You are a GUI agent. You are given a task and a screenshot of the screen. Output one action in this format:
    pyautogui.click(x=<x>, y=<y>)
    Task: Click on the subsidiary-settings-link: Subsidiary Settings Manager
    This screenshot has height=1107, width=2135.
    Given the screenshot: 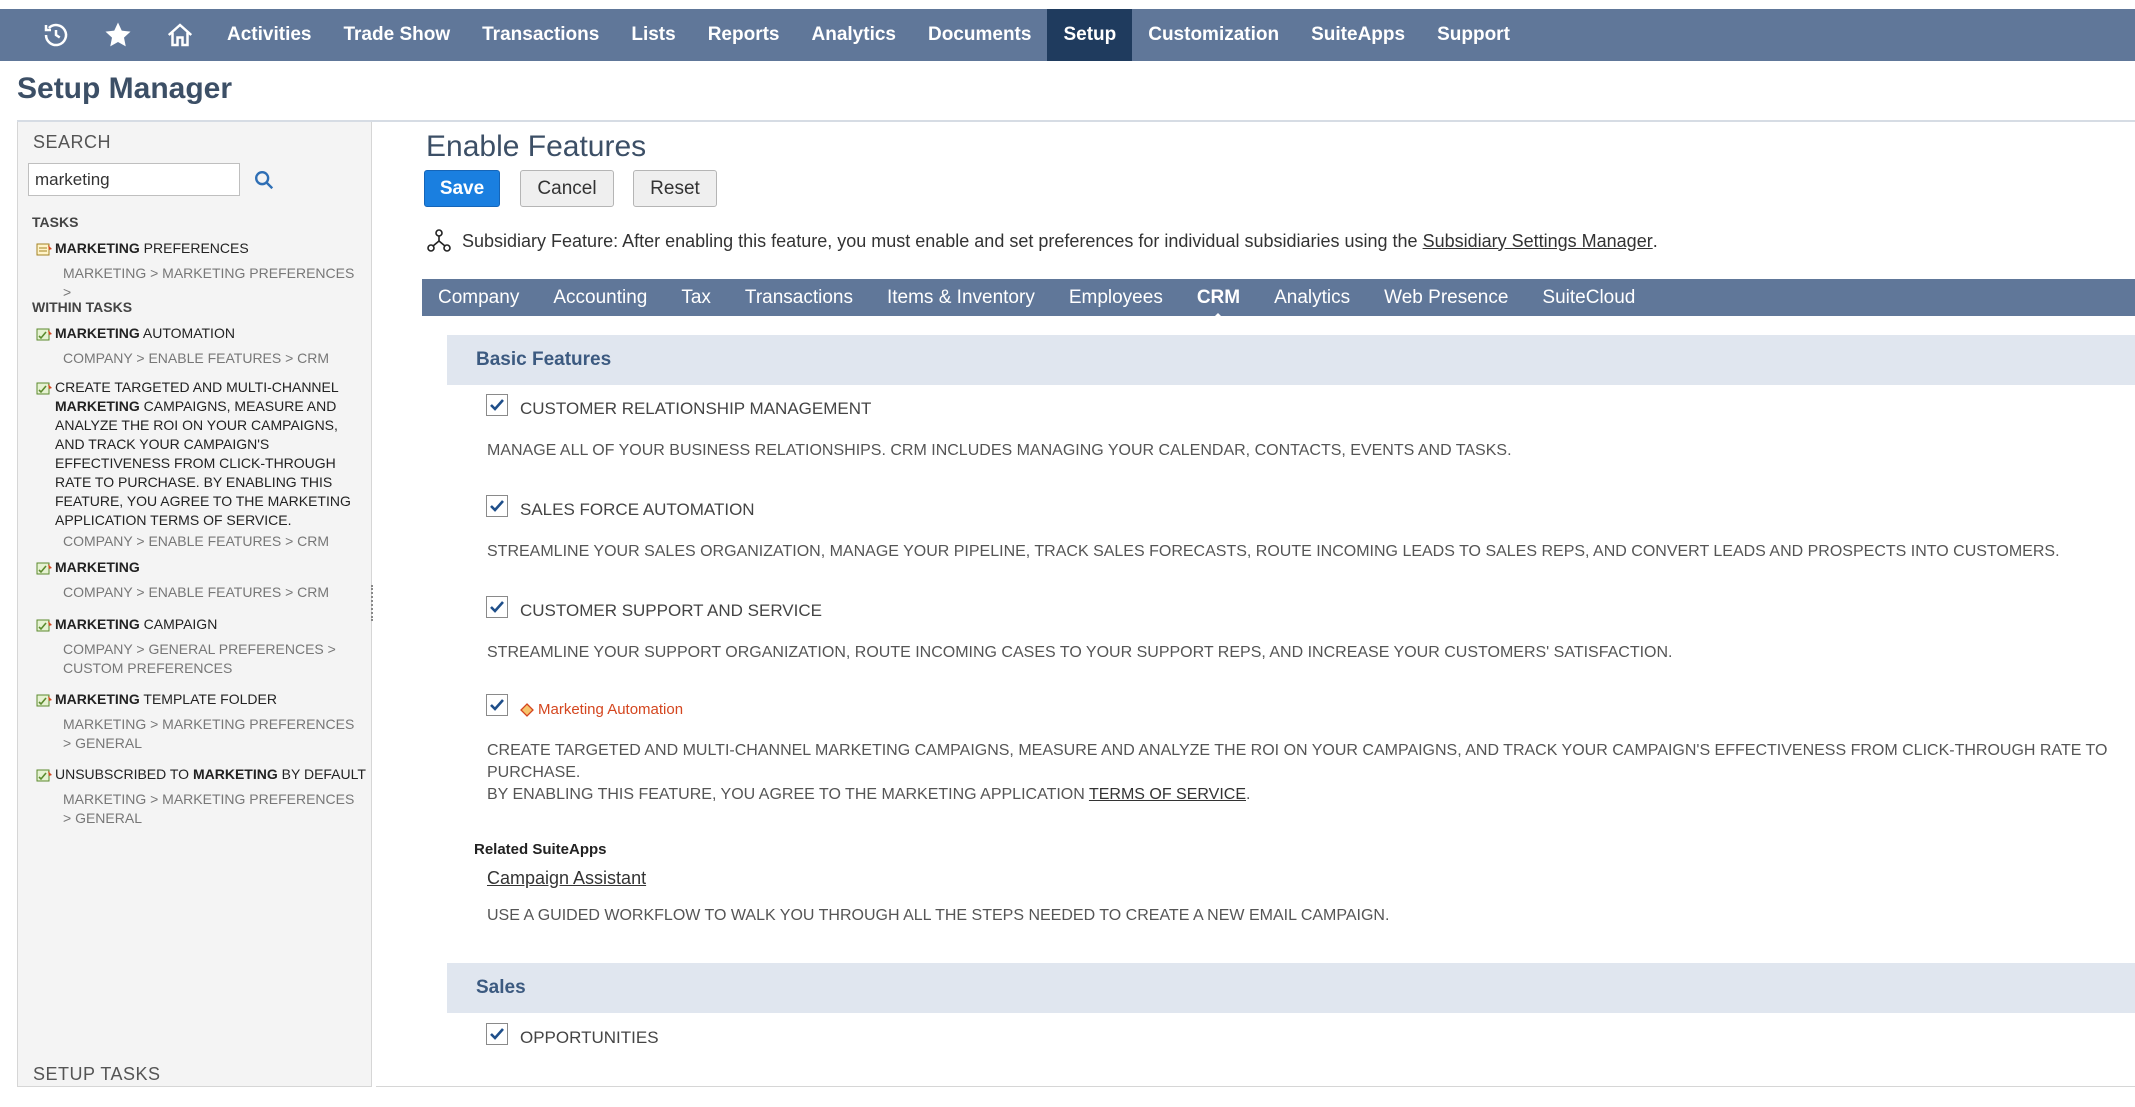 What is the action you would take?
    pyautogui.click(x=1538, y=241)
    